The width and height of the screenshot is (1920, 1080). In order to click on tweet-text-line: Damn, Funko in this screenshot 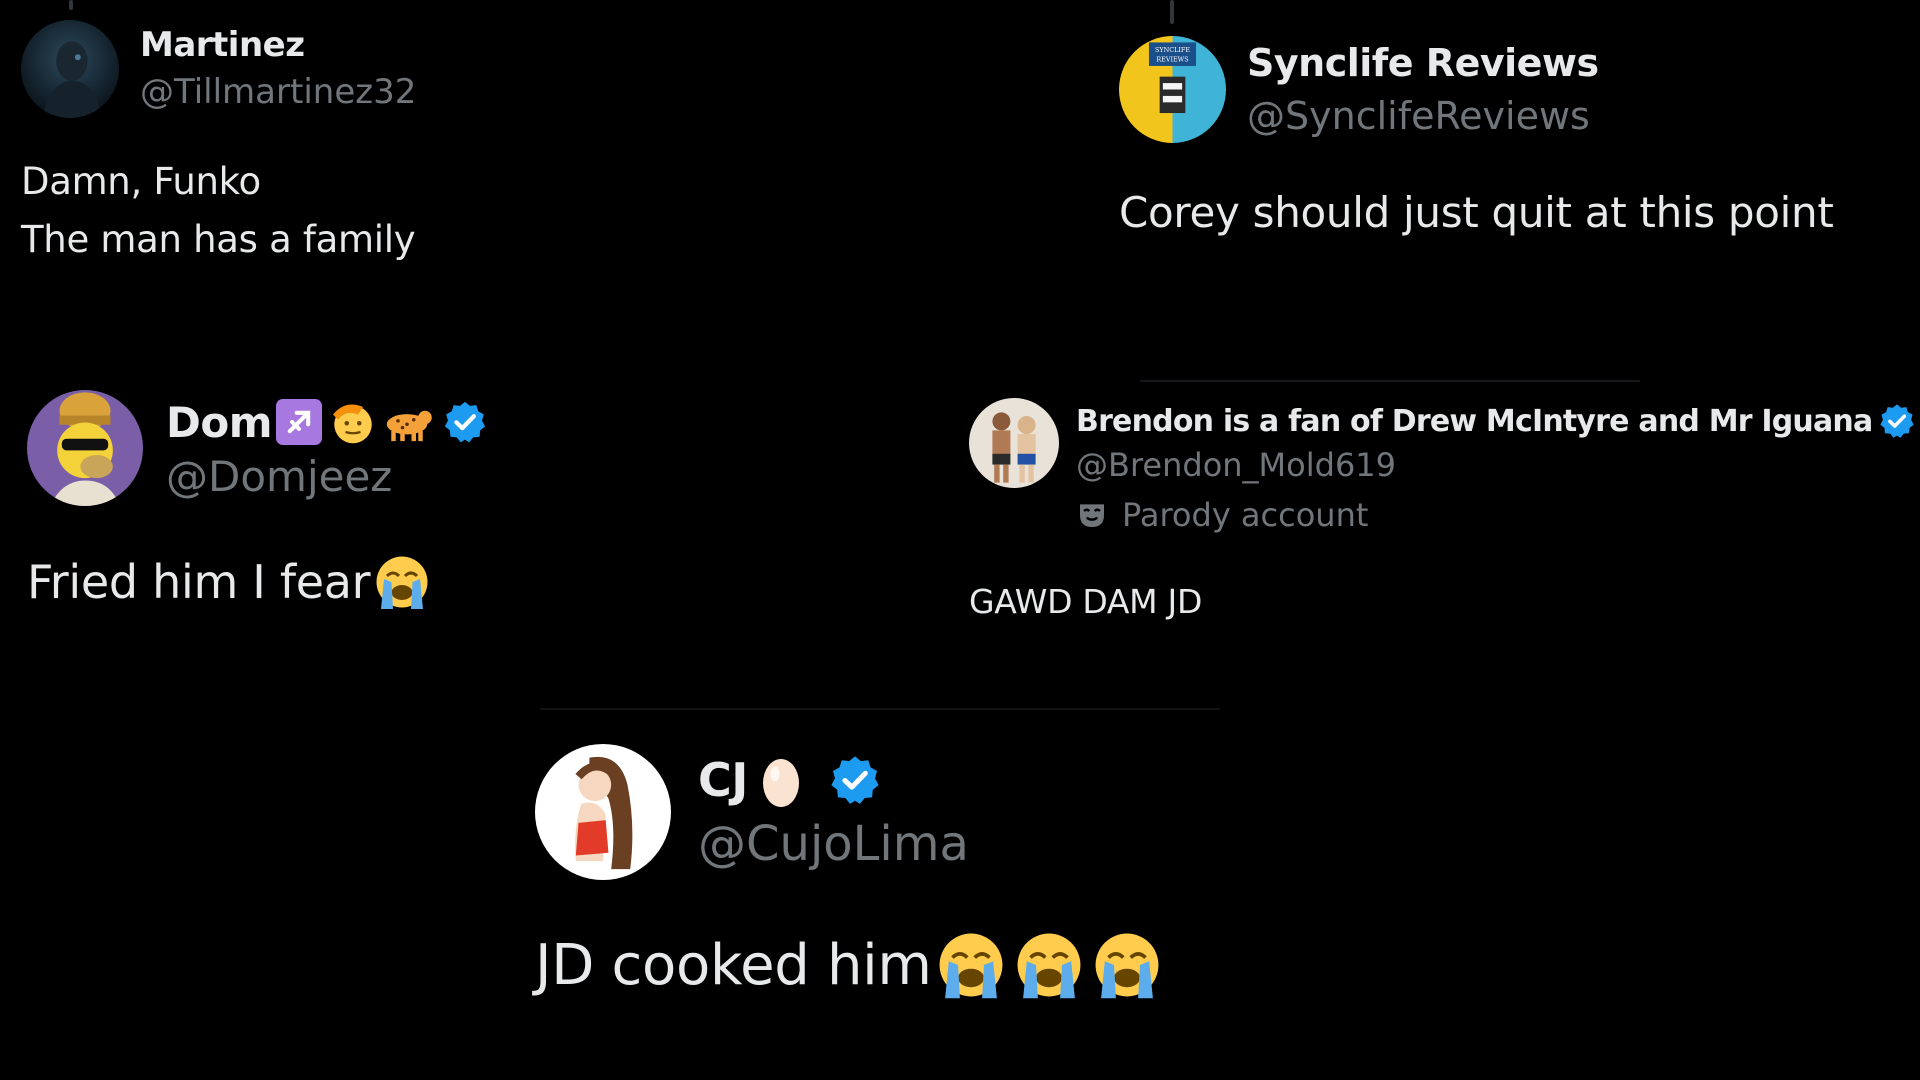, I will do `click(141, 181)`.